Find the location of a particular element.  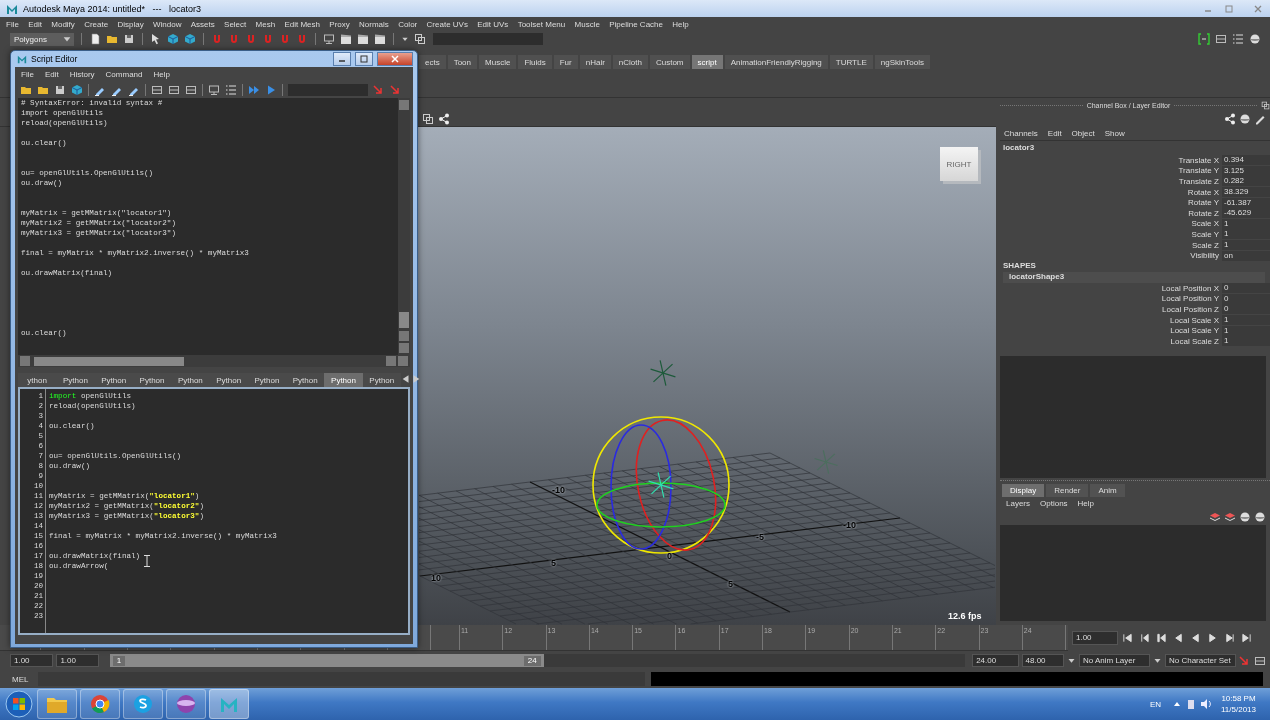

menu-item: Assets is located at coordinates (202, 24).